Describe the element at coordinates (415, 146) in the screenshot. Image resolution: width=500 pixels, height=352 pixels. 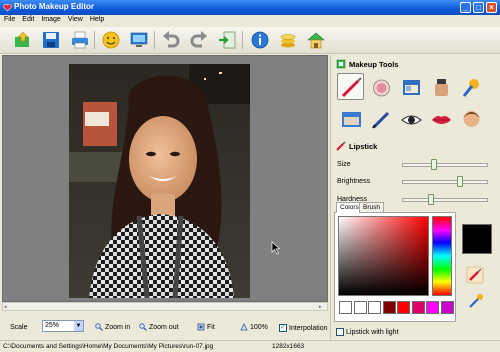
I see `lipstick-header: Lipstick` at that location.